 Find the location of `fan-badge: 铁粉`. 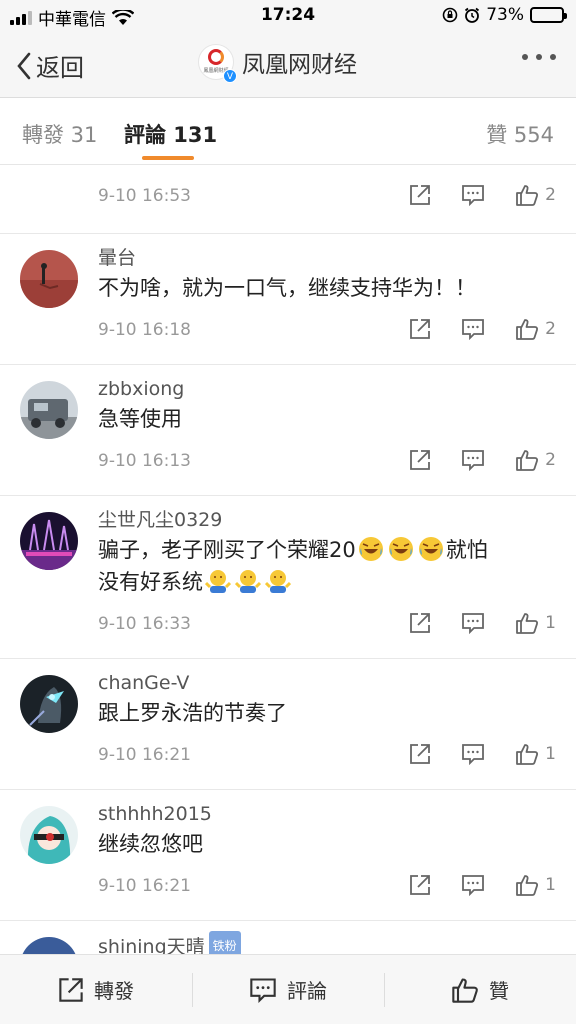

fan-badge: 铁粉 is located at coordinates (224, 942).